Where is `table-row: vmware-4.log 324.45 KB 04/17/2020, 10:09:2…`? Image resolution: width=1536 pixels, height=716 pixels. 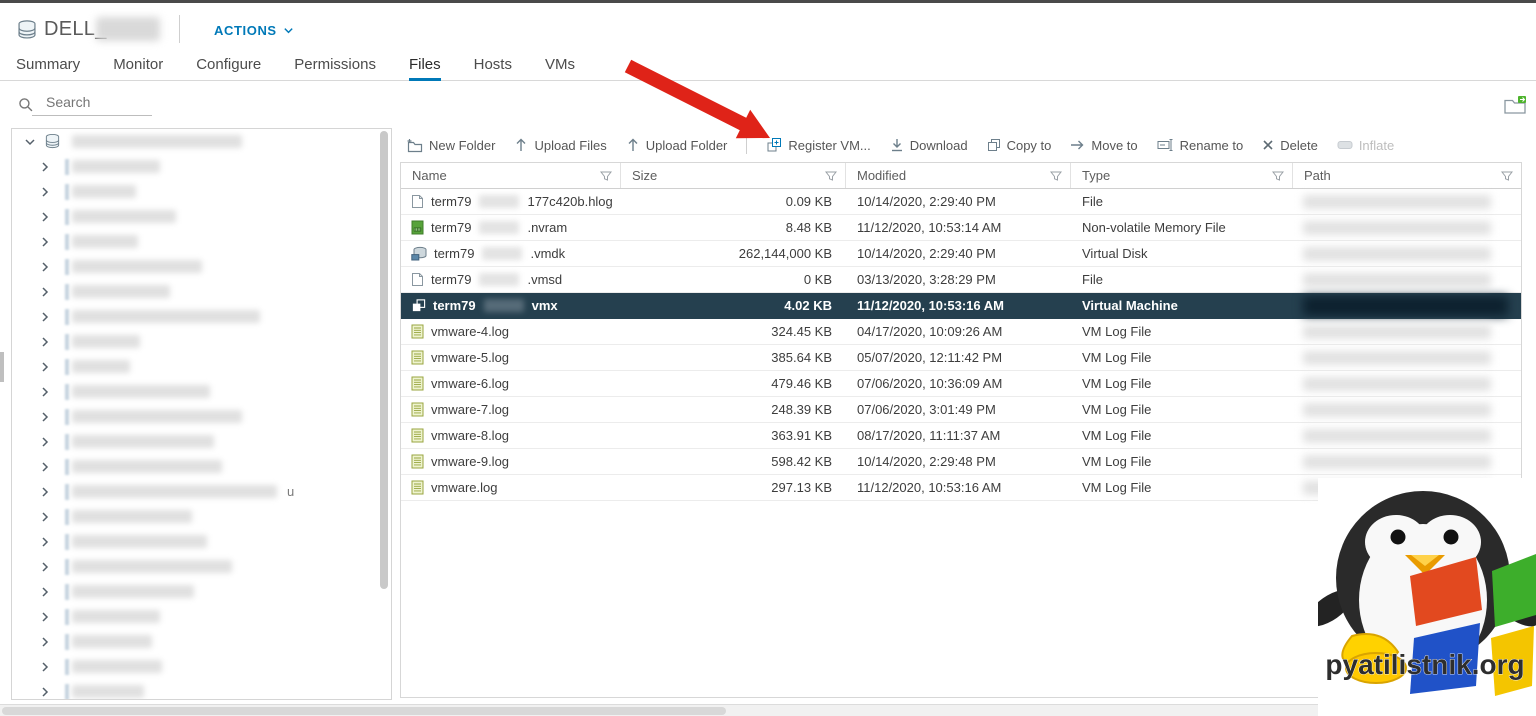 table-row: vmware-4.log 324.45 KB 04/17/2020, 10:09:2… is located at coordinates (961, 332).